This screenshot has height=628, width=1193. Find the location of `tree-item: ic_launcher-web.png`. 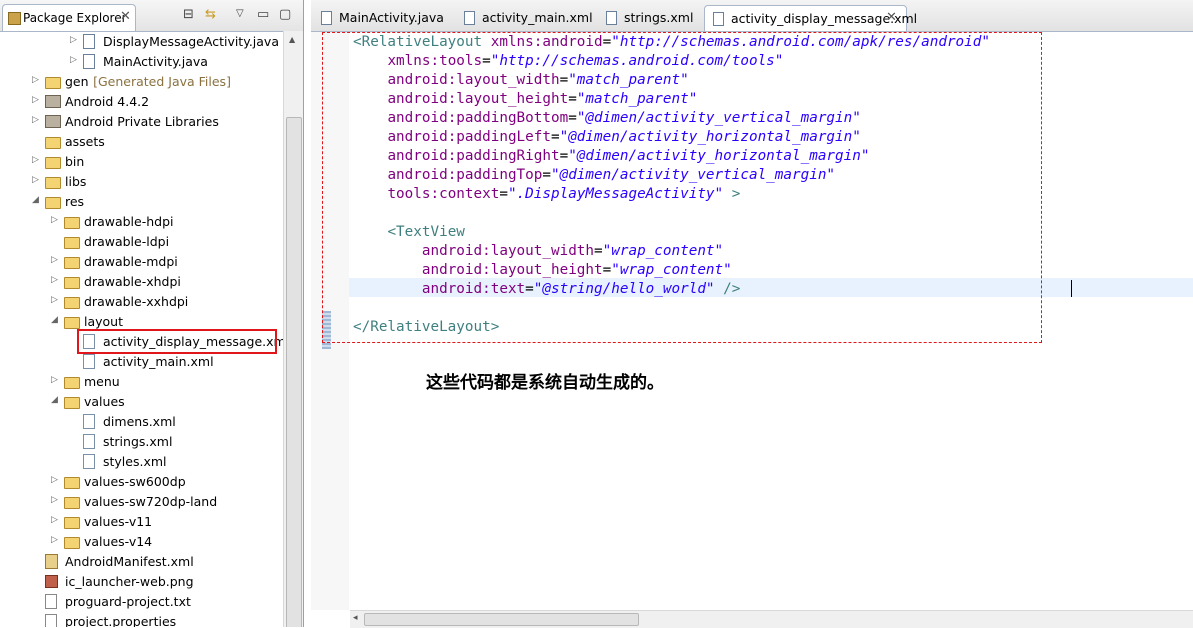

tree-item: ic_launcher-web.png is located at coordinates (141, 582).